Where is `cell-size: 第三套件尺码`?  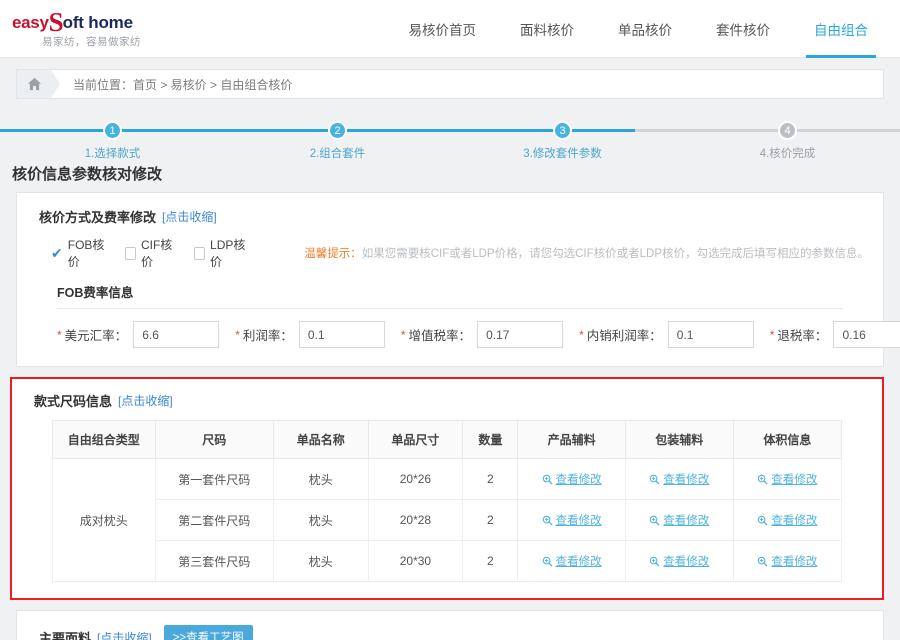
cell-size: 第三套件尺码 is located at coordinates (214, 561).